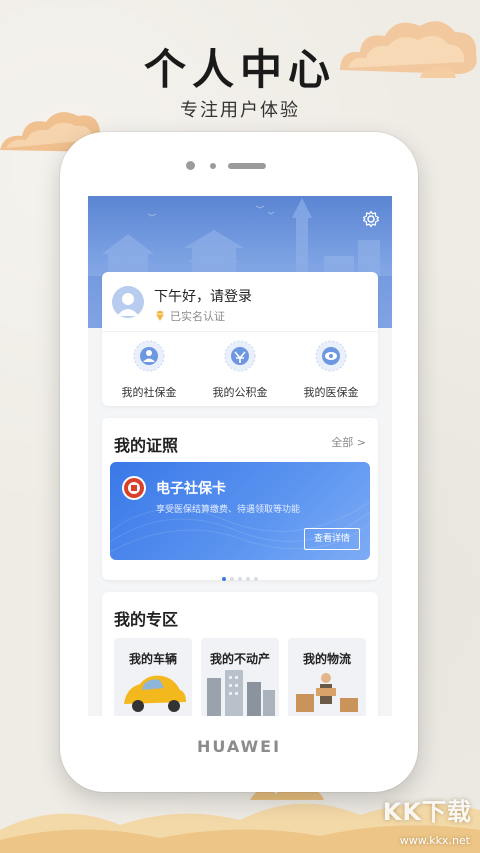 The image size is (480, 853). I want to click on quick-action-label: 我的社保金, so click(149, 392).